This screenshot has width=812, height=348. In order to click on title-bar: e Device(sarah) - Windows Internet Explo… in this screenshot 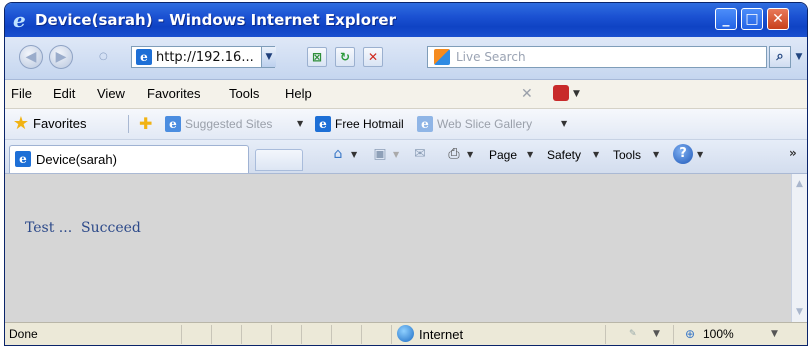, I will do `click(406, 20)`.